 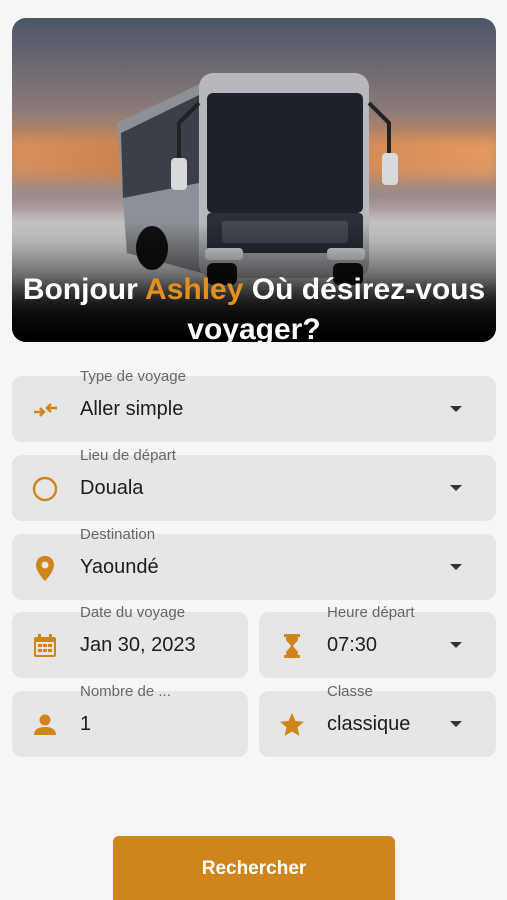 What do you see at coordinates (254, 405) in the screenshot?
I see `trip-type-select: Type de voyage Aller simple` at bounding box center [254, 405].